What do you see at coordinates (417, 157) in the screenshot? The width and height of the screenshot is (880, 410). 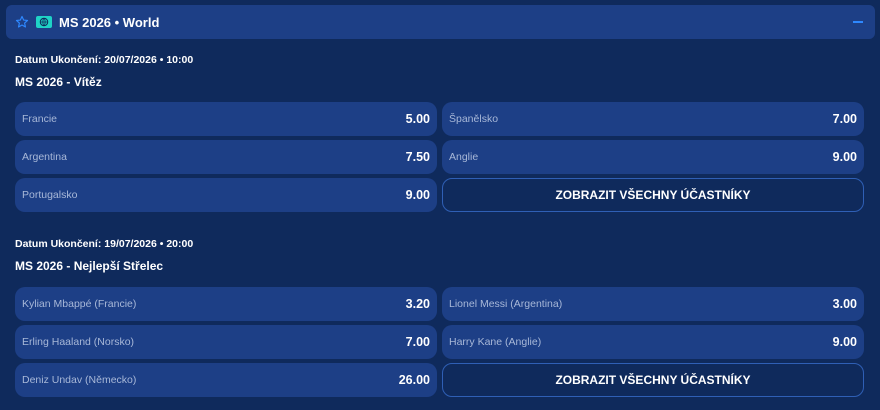 I see `outcome-odds: 7.50` at bounding box center [417, 157].